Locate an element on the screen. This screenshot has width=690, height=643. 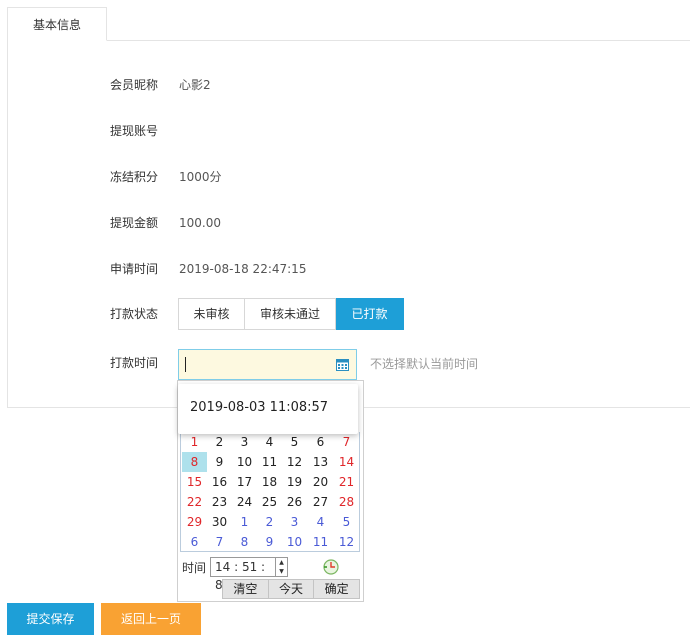
calendar-day: 17 is located at coordinates (244, 482).